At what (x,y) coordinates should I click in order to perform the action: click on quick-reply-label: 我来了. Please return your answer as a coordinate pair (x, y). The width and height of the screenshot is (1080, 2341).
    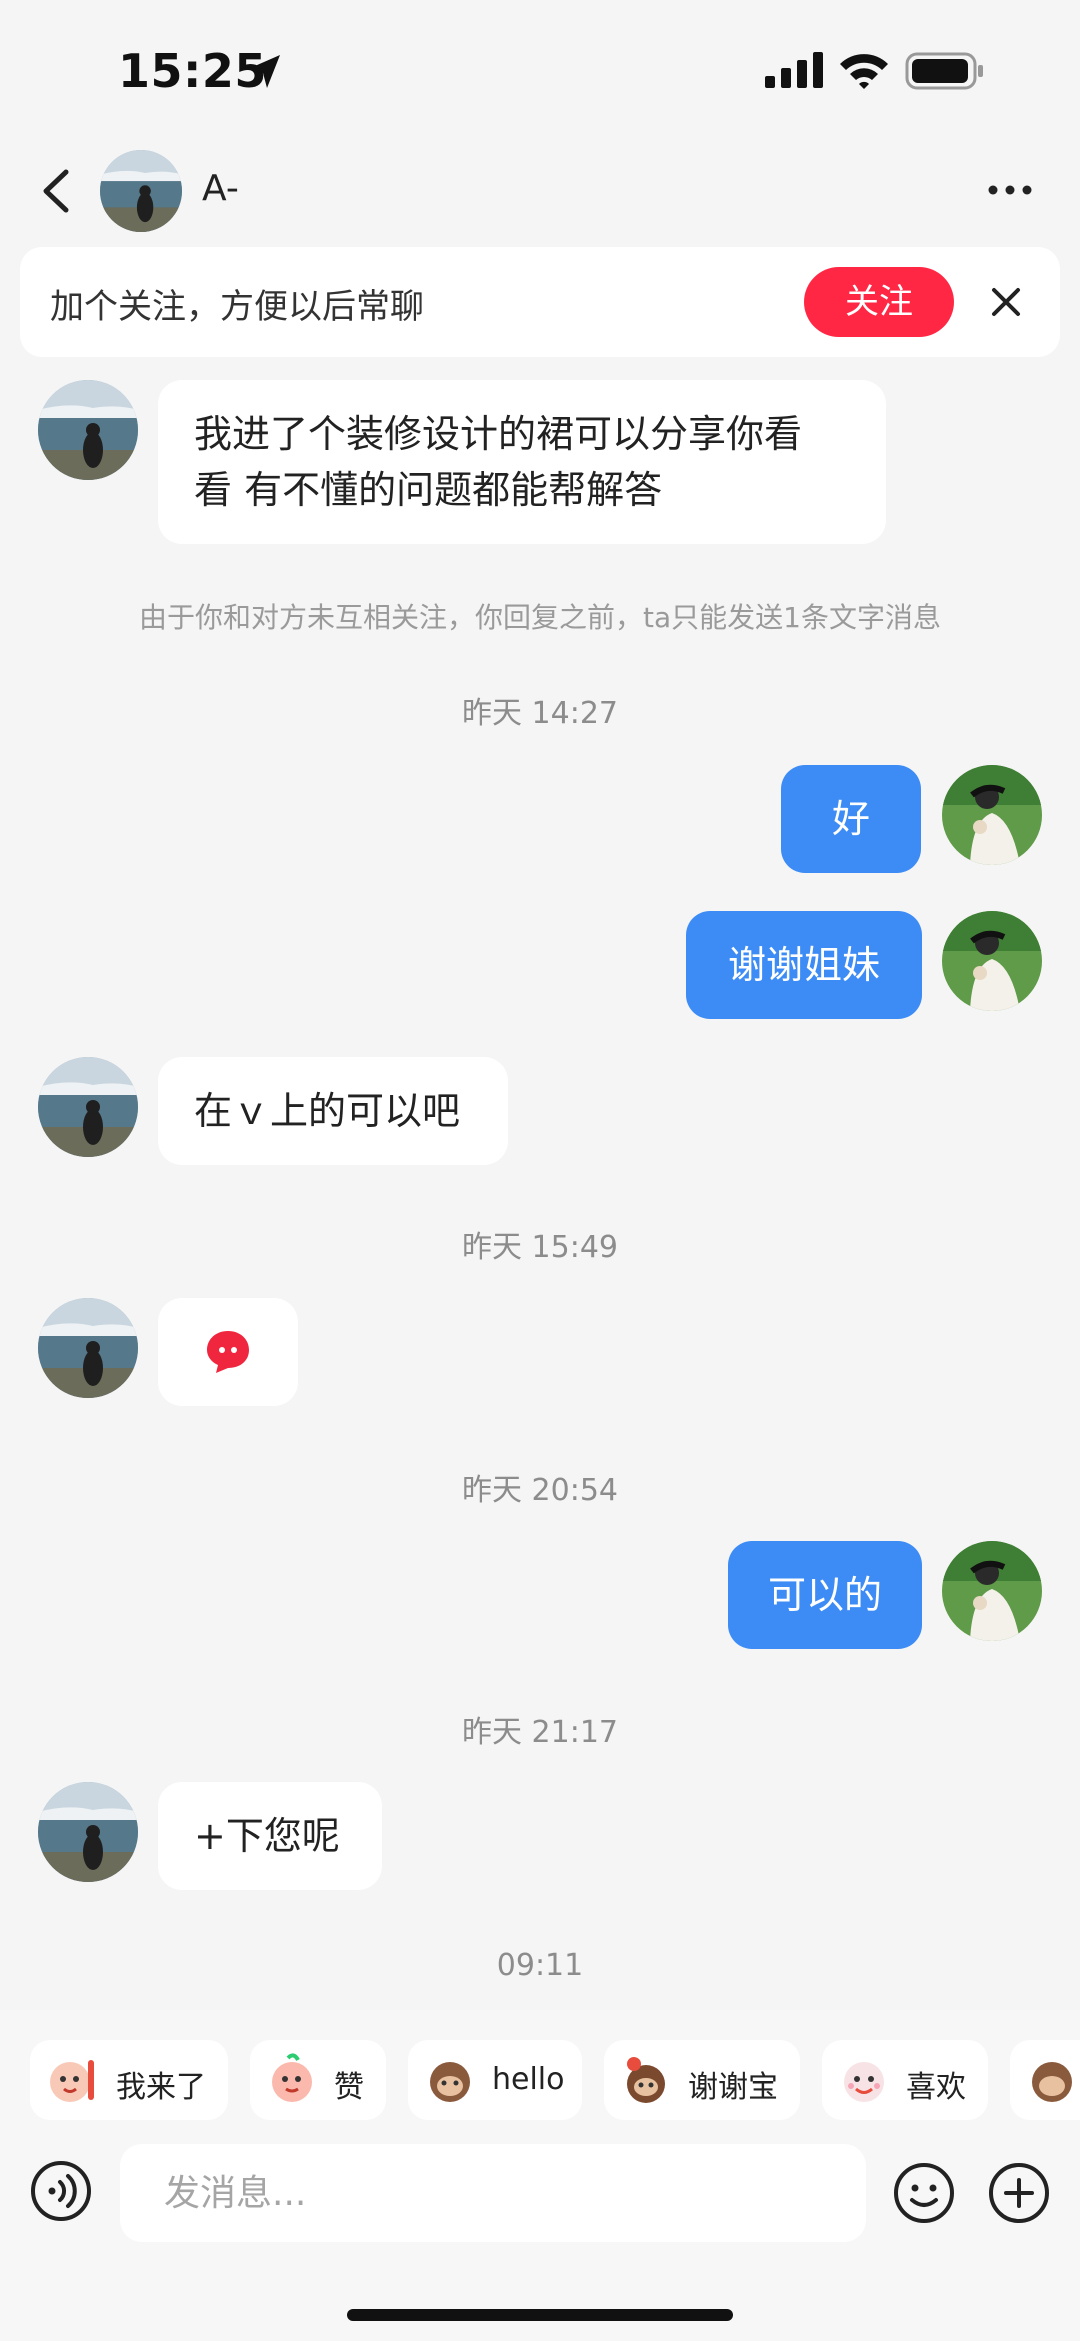
    Looking at the image, I should click on (161, 2087).